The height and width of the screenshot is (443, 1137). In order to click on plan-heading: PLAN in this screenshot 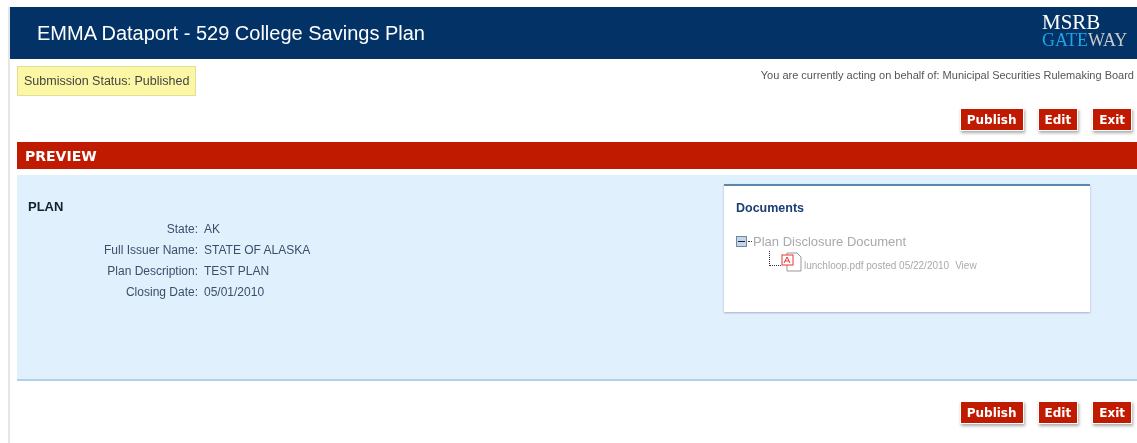, I will do `click(46, 206)`.